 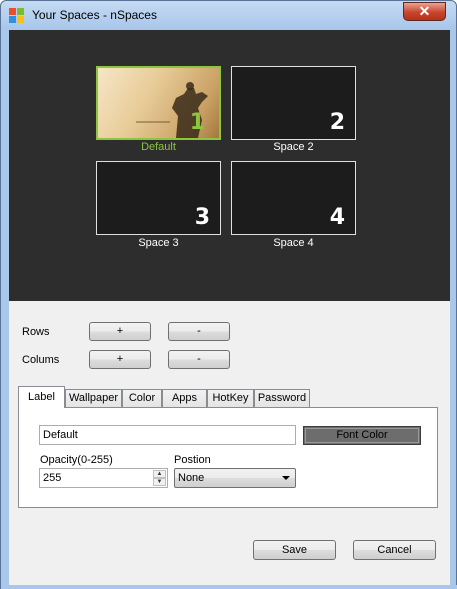 I want to click on window-frame-bottom, so click(x=229, y=587).